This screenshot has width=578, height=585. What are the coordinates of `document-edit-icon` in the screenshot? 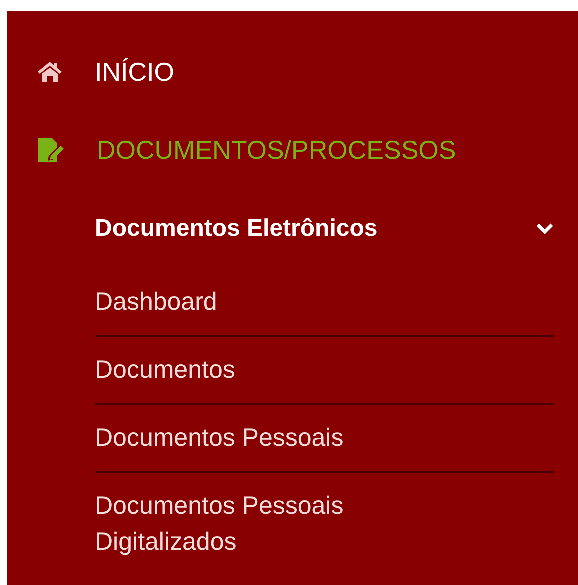 It's located at (51, 150).